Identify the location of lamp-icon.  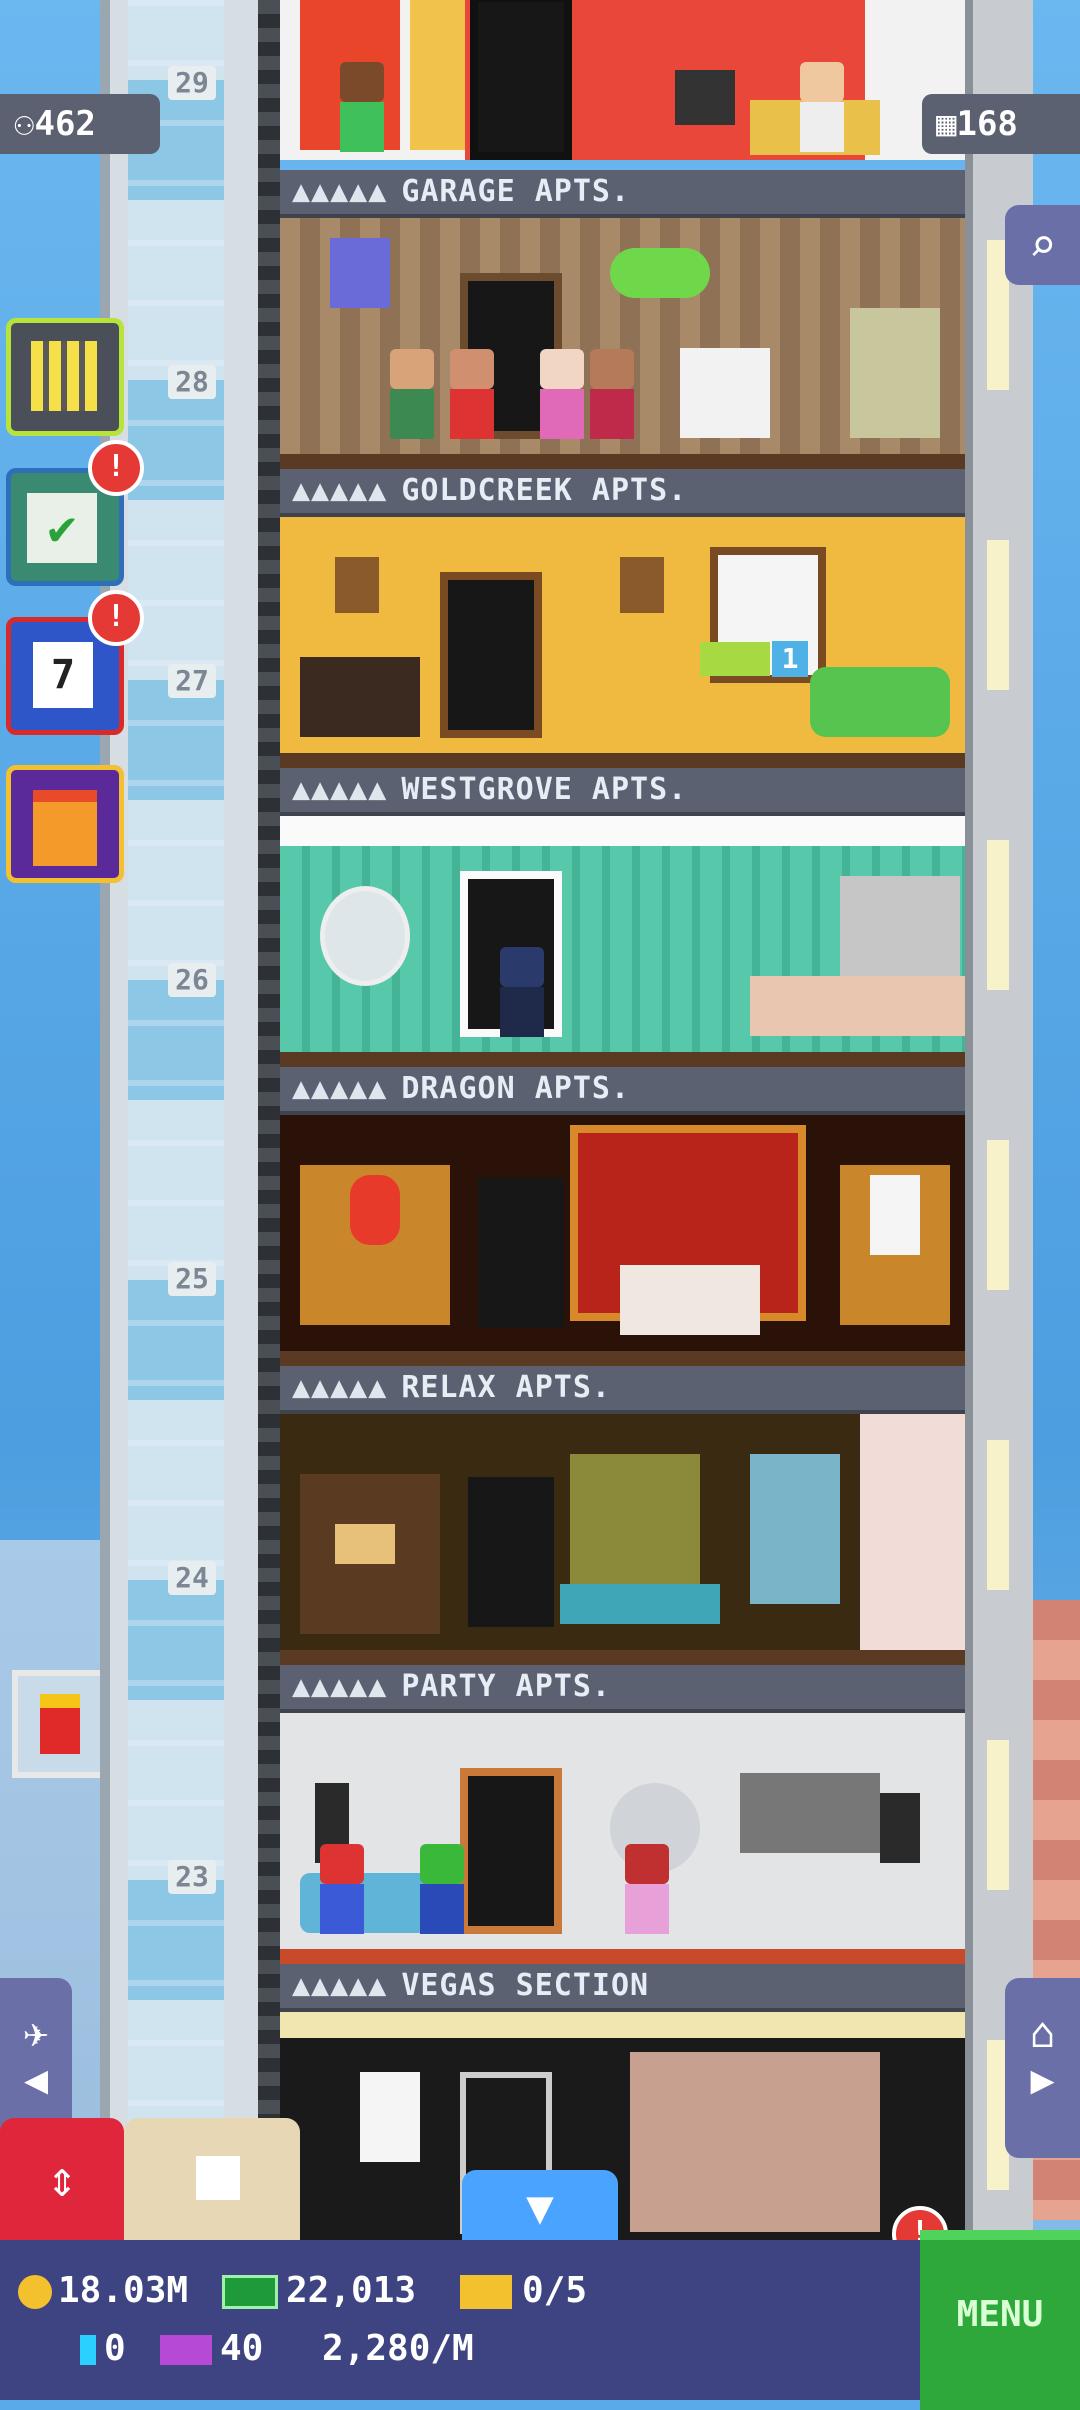
(365, 1544).